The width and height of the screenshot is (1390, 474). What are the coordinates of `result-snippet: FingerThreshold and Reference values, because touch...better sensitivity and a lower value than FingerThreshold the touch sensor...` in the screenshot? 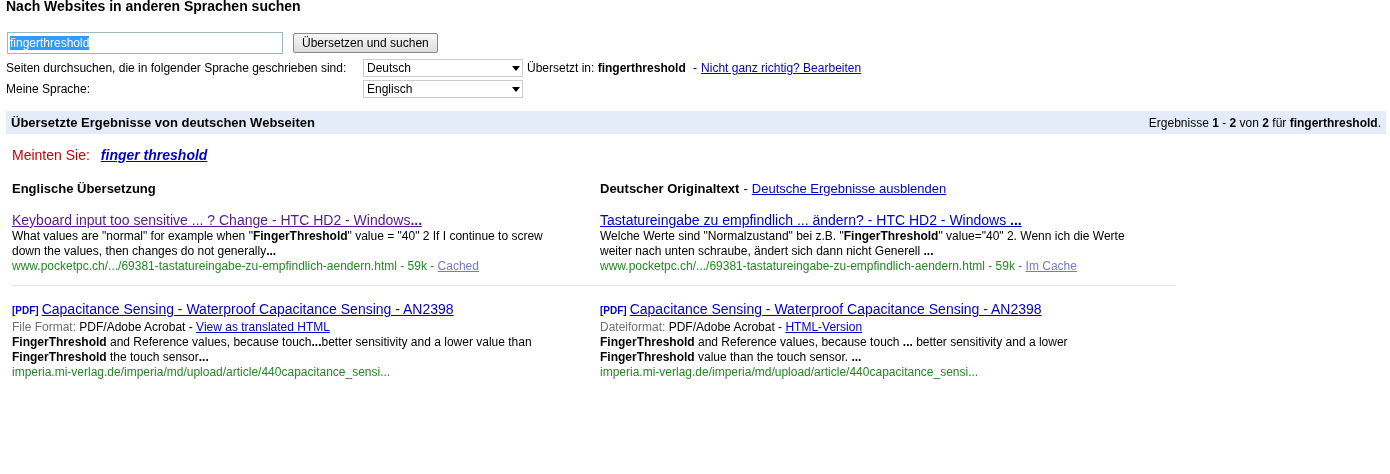 It's located at (272, 350).